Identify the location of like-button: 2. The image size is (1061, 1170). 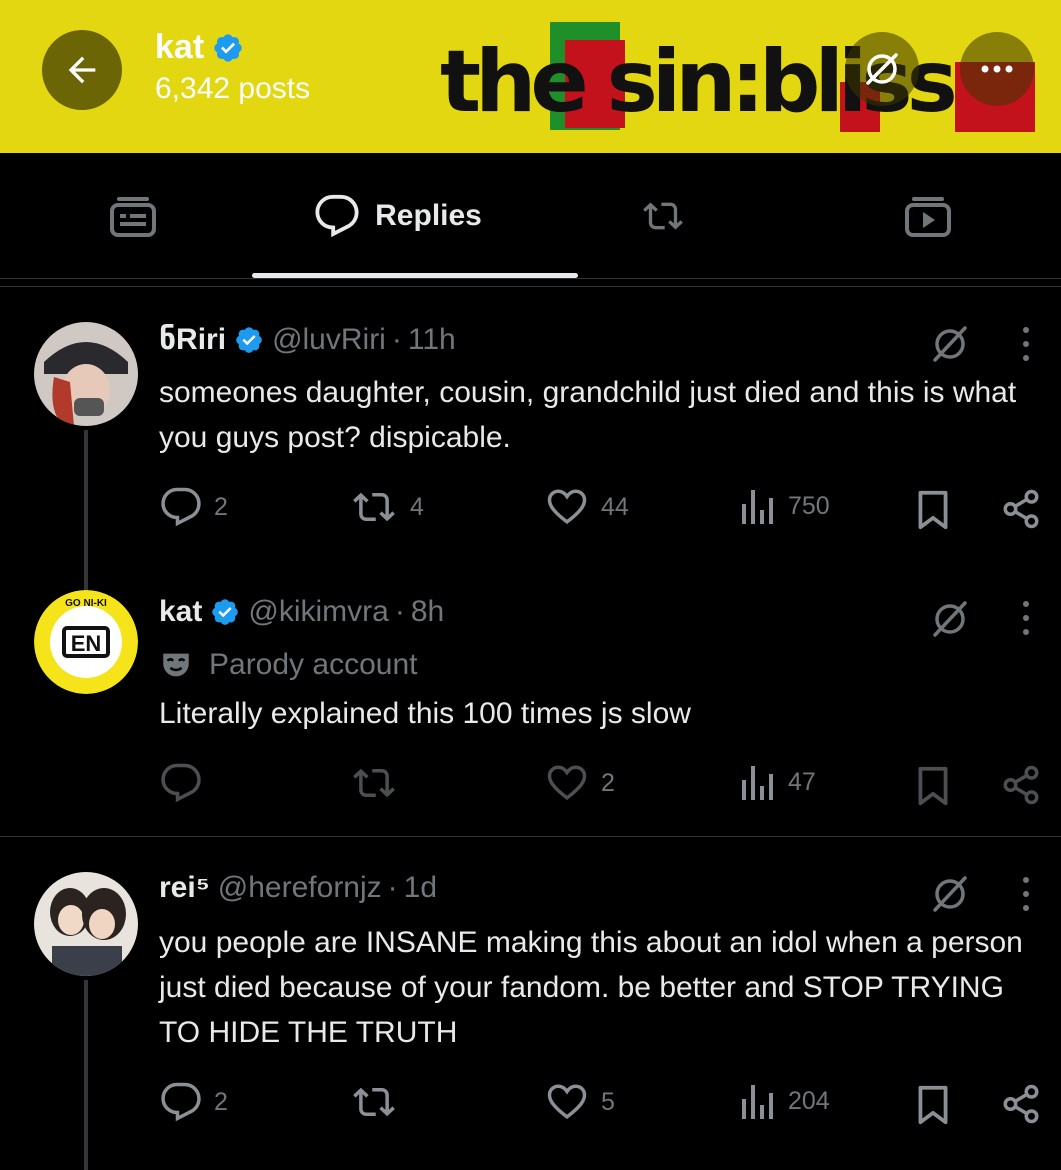
(580, 783).